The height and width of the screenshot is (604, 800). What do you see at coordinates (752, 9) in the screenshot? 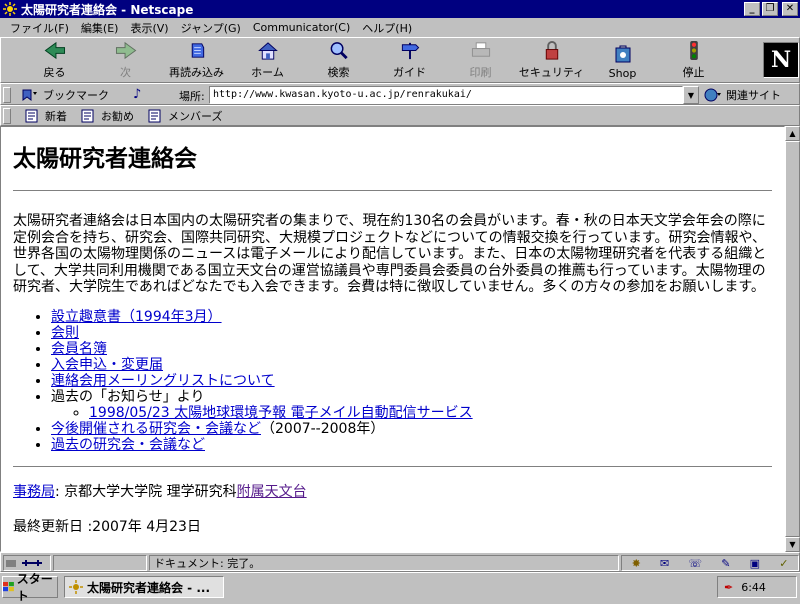
I see `minimize-button: _` at bounding box center [752, 9].